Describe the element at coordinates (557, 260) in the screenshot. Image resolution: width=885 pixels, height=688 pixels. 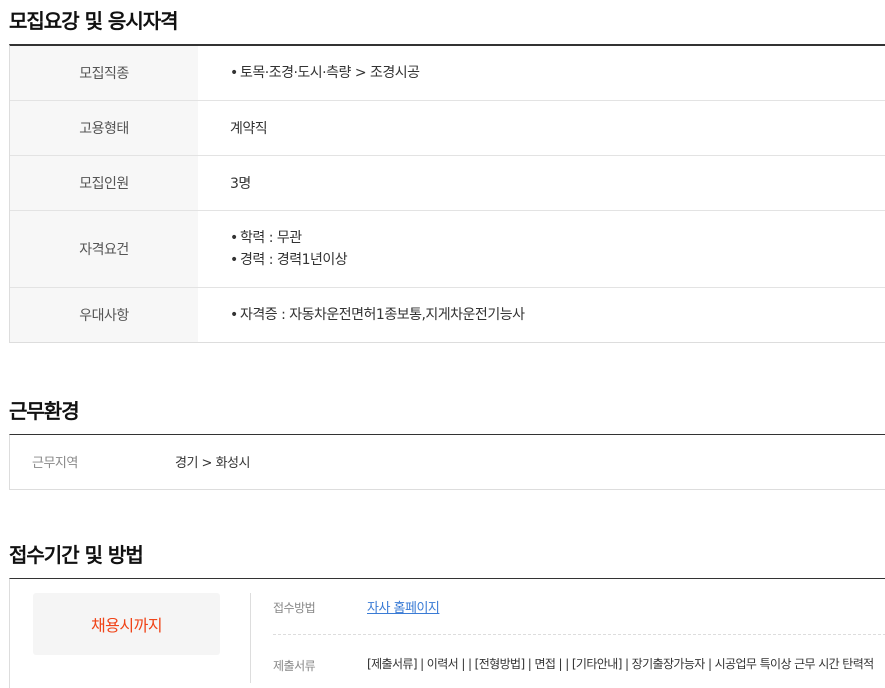
I see `list-item: • 경력 : 경력1년이상` at that location.